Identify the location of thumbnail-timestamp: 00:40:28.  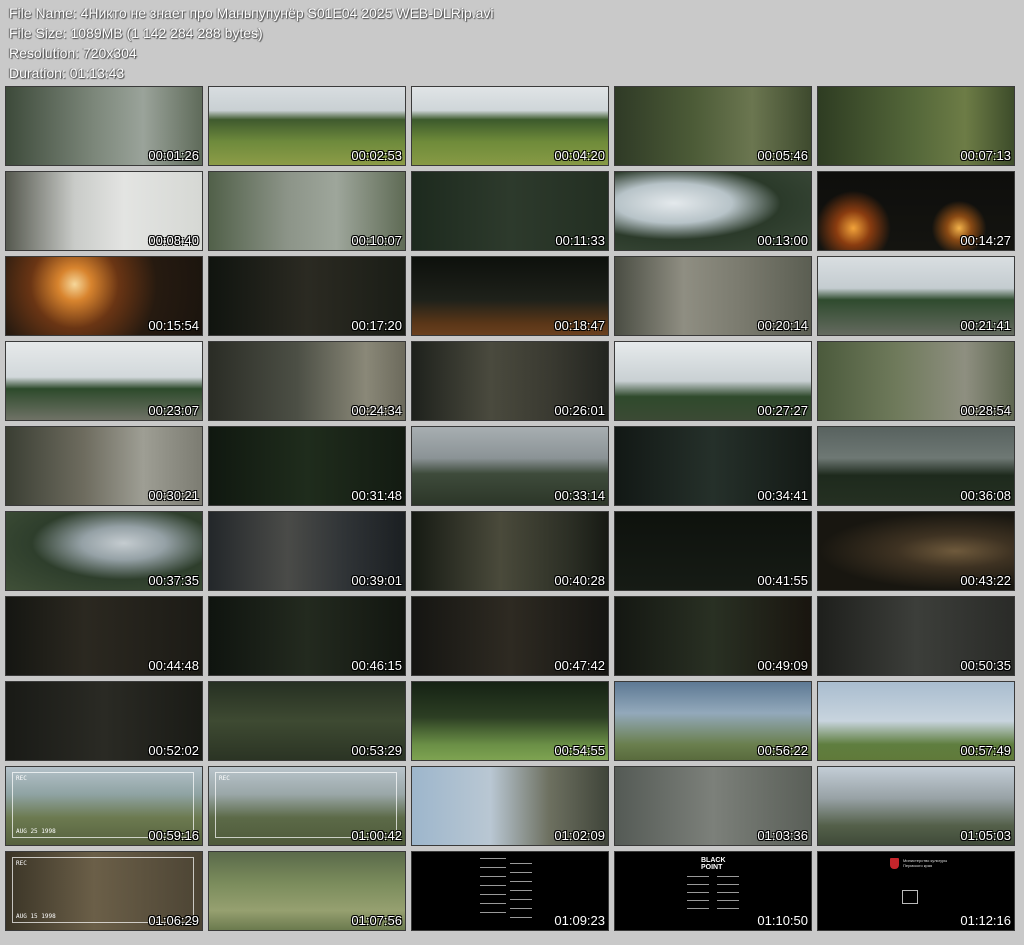
(579, 580).